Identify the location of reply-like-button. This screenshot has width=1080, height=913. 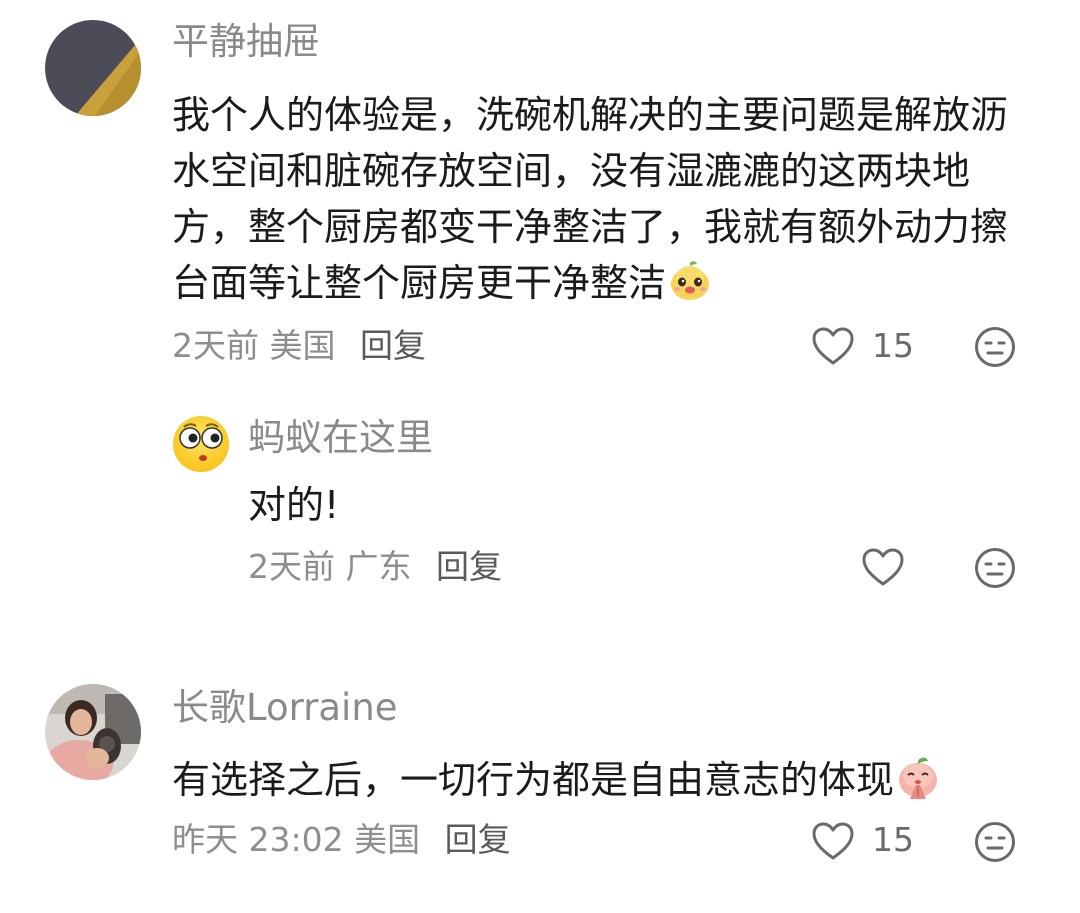
(883, 567).